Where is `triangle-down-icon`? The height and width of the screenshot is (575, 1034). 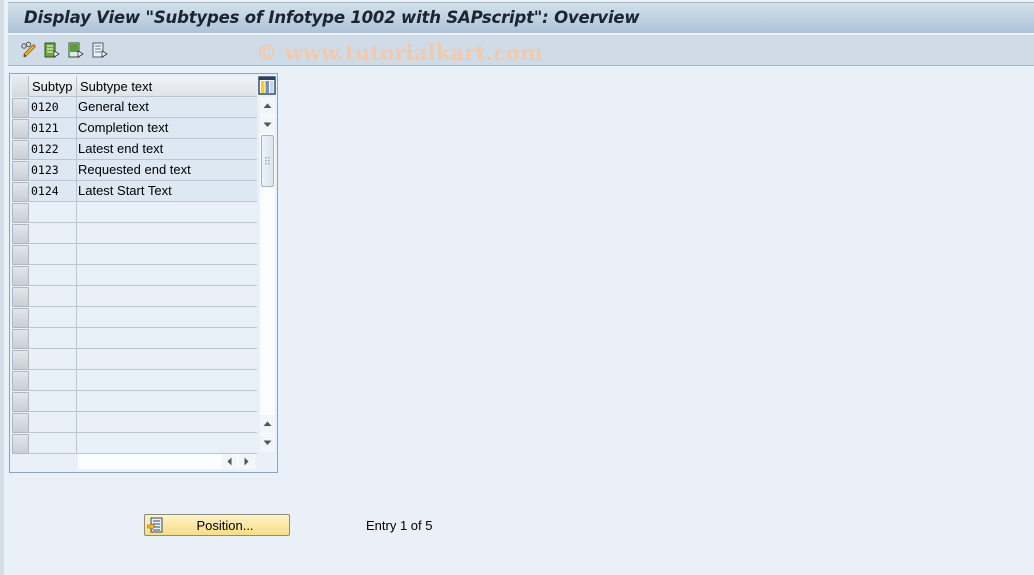
triangle-down-icon is located at coordinates (267, 442).